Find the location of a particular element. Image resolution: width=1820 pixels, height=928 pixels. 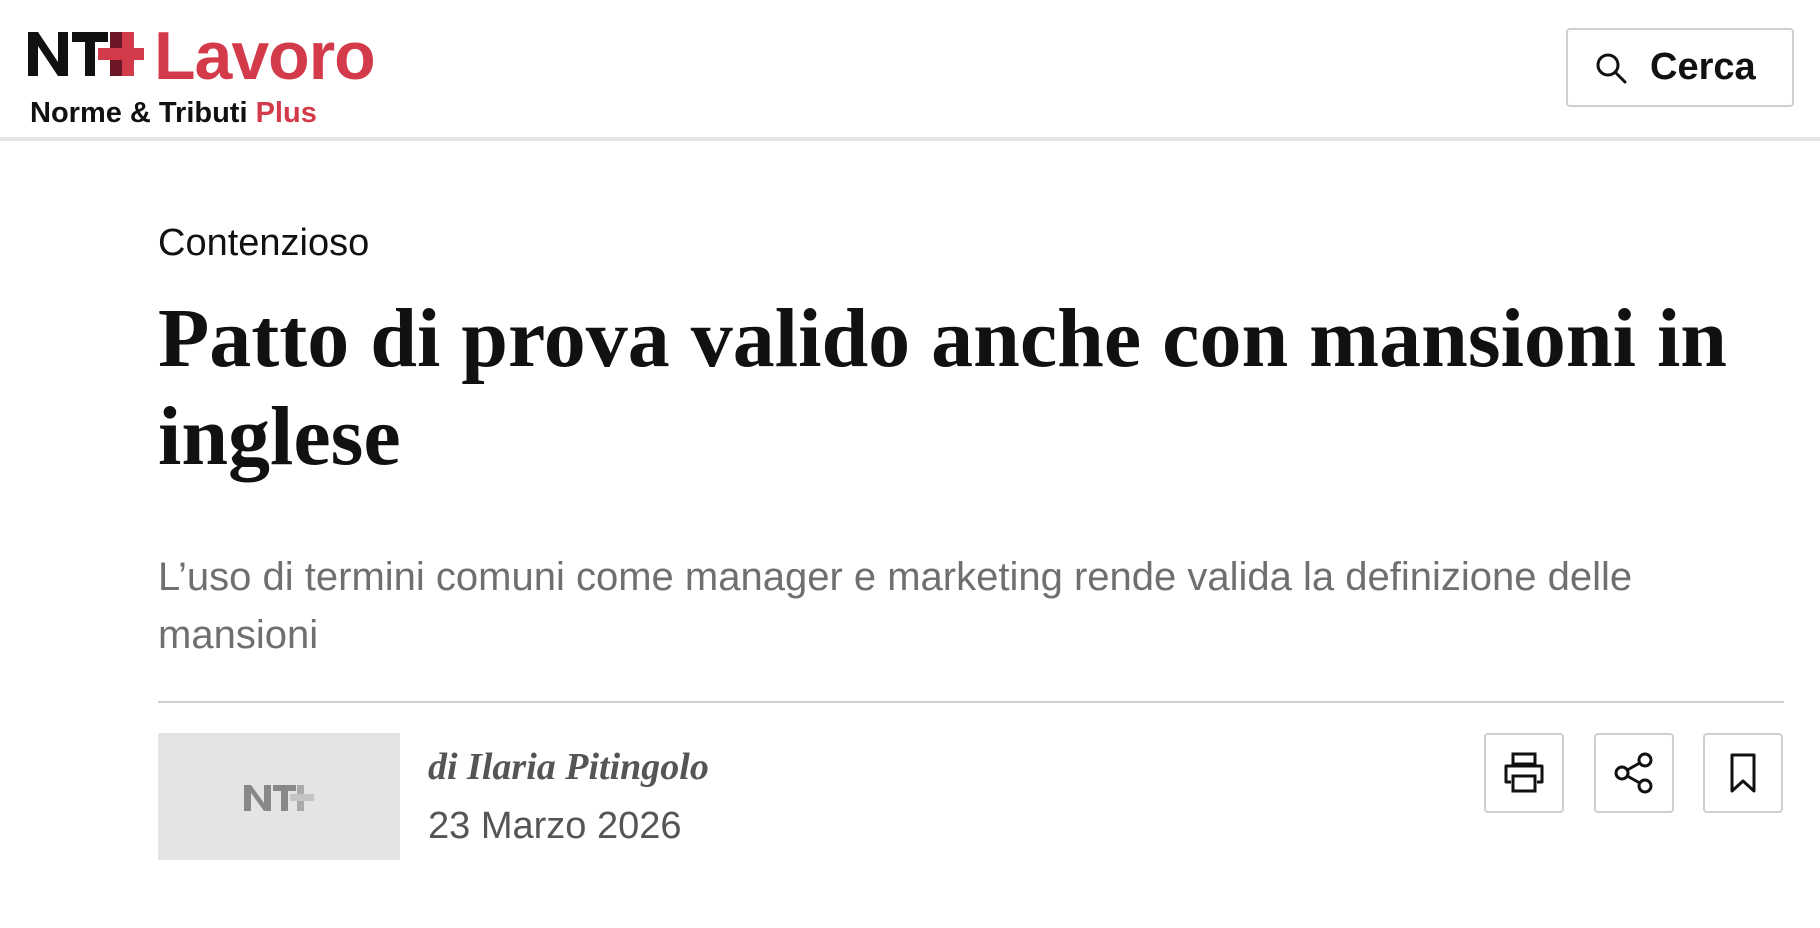

print-button is located at coordinates (1524, 773).